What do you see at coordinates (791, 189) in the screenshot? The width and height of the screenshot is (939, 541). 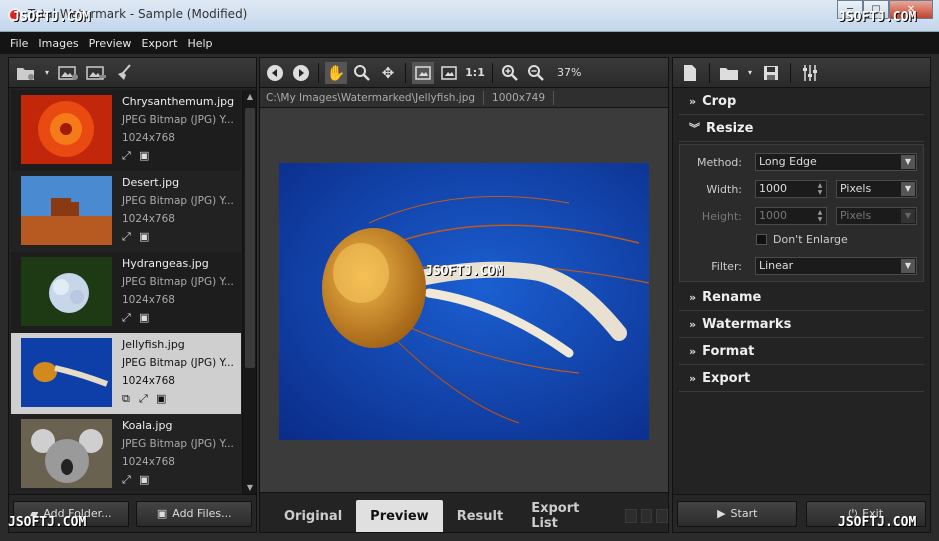 I see `width-input: 1000 ▲ ▼` at bounding box center [791, 189].